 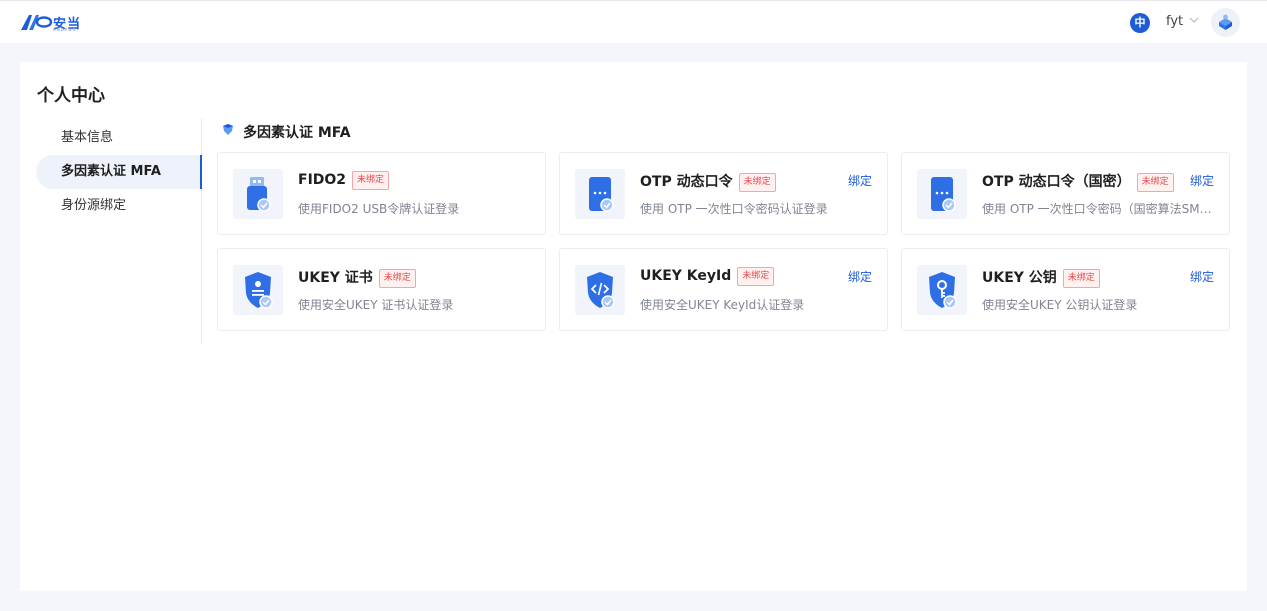 I want to click on avatar-icon, so click(x=1225, y=22).